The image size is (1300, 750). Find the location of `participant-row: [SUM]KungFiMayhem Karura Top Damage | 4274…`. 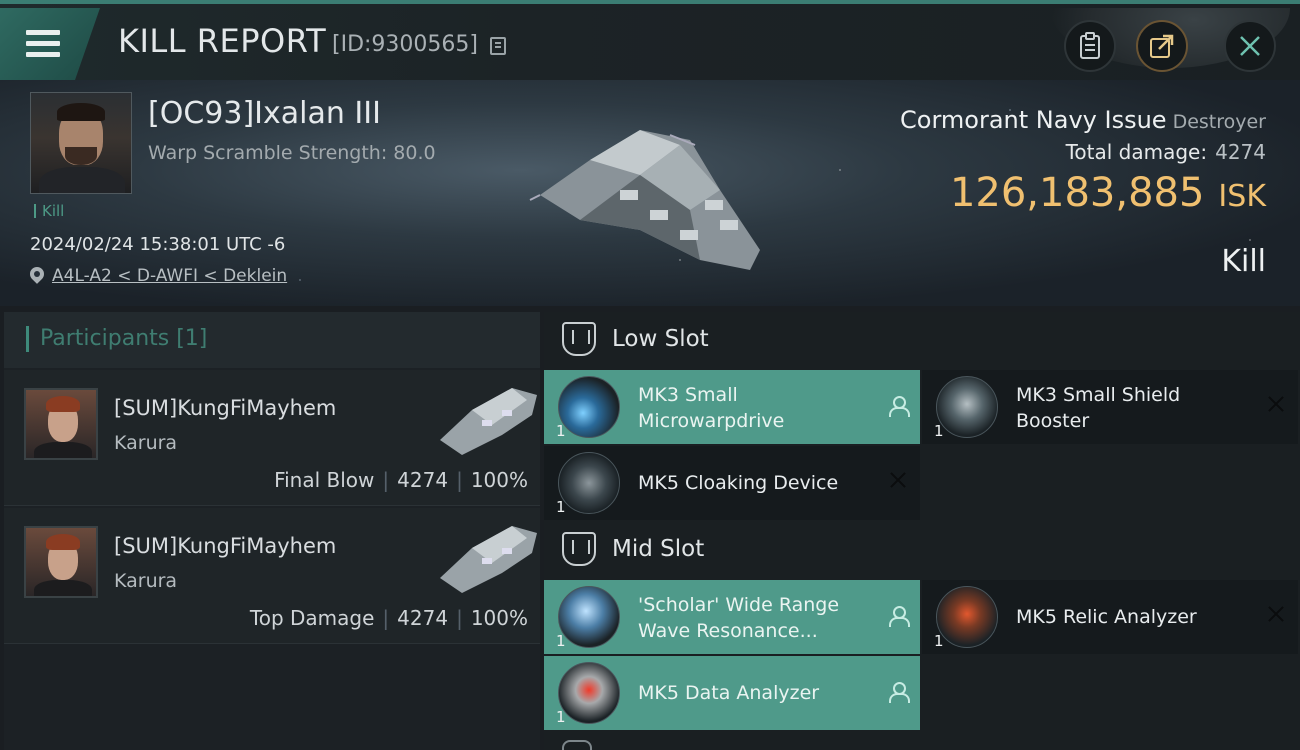

participant-row: [SUM]KungFiMayhem Karura Top Damage | 4274… is located at coordinates (272, 576).